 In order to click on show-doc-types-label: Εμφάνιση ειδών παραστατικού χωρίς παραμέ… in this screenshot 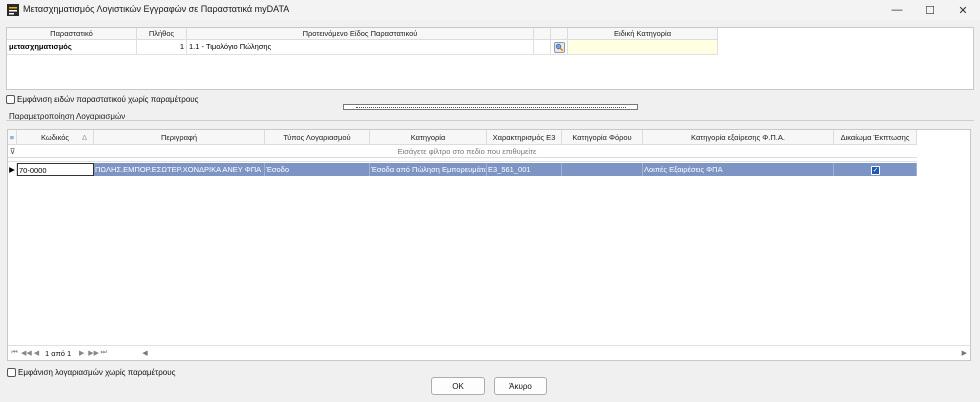, I will do `click(108, 99)`.